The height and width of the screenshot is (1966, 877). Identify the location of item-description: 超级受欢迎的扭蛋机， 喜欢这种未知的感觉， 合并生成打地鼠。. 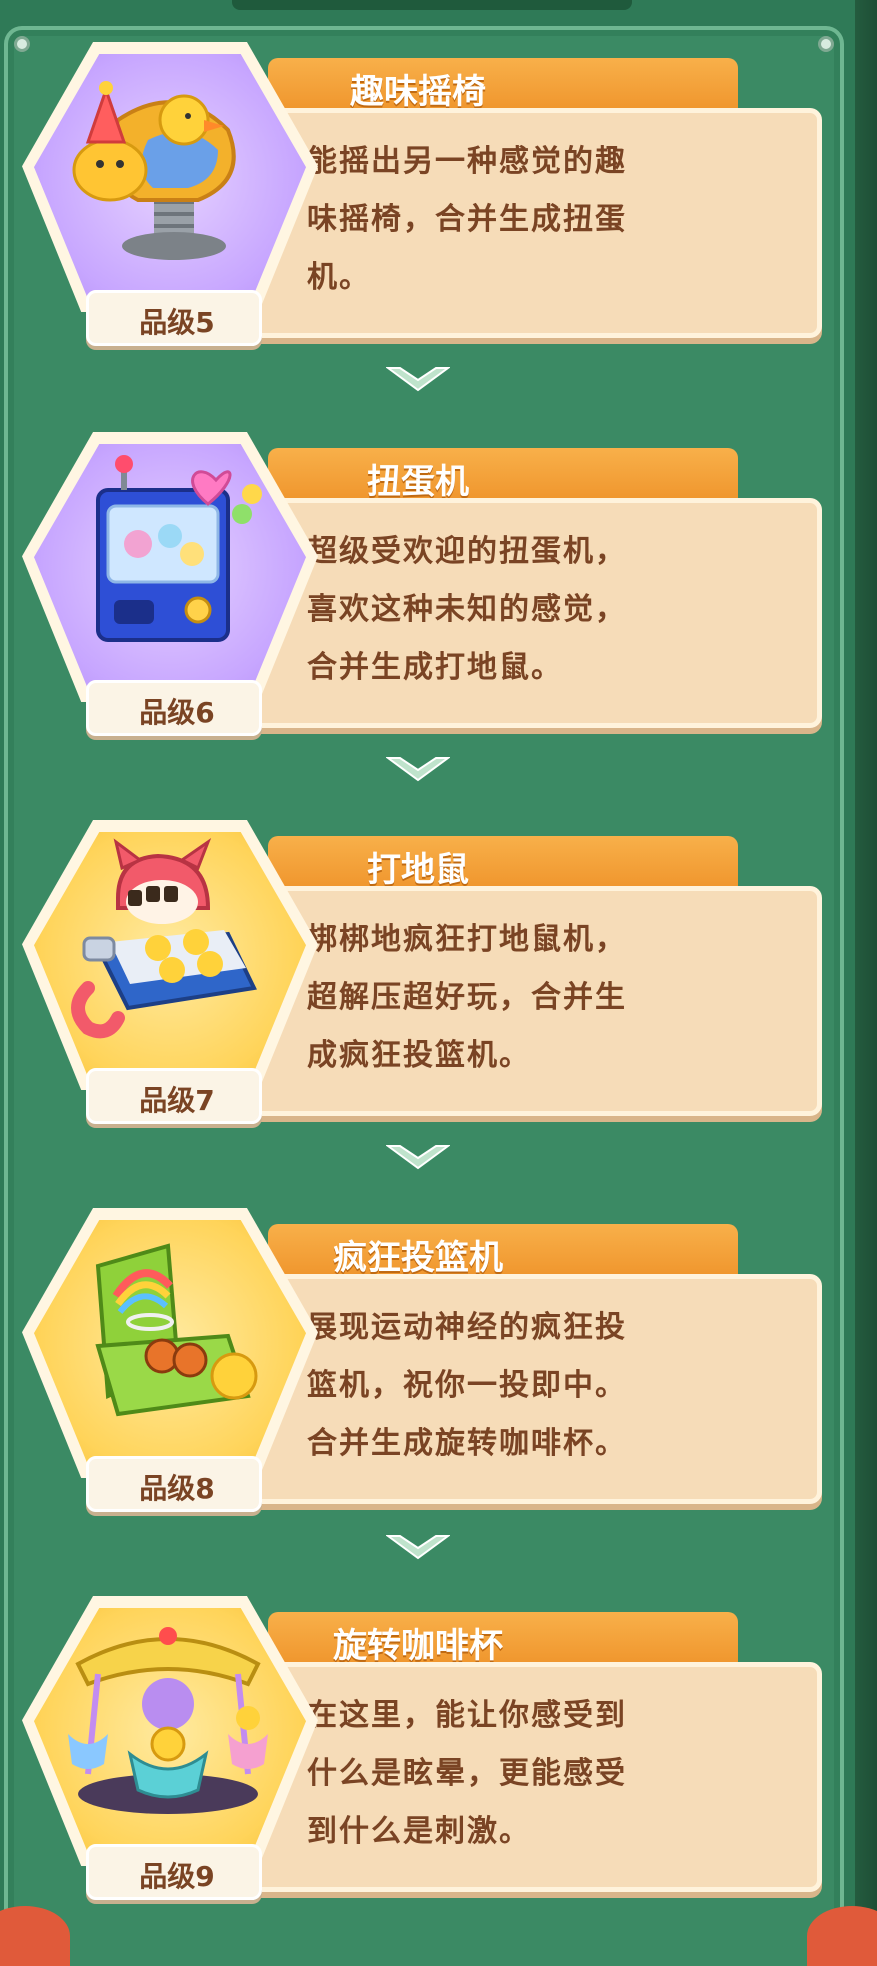
(467, 609).